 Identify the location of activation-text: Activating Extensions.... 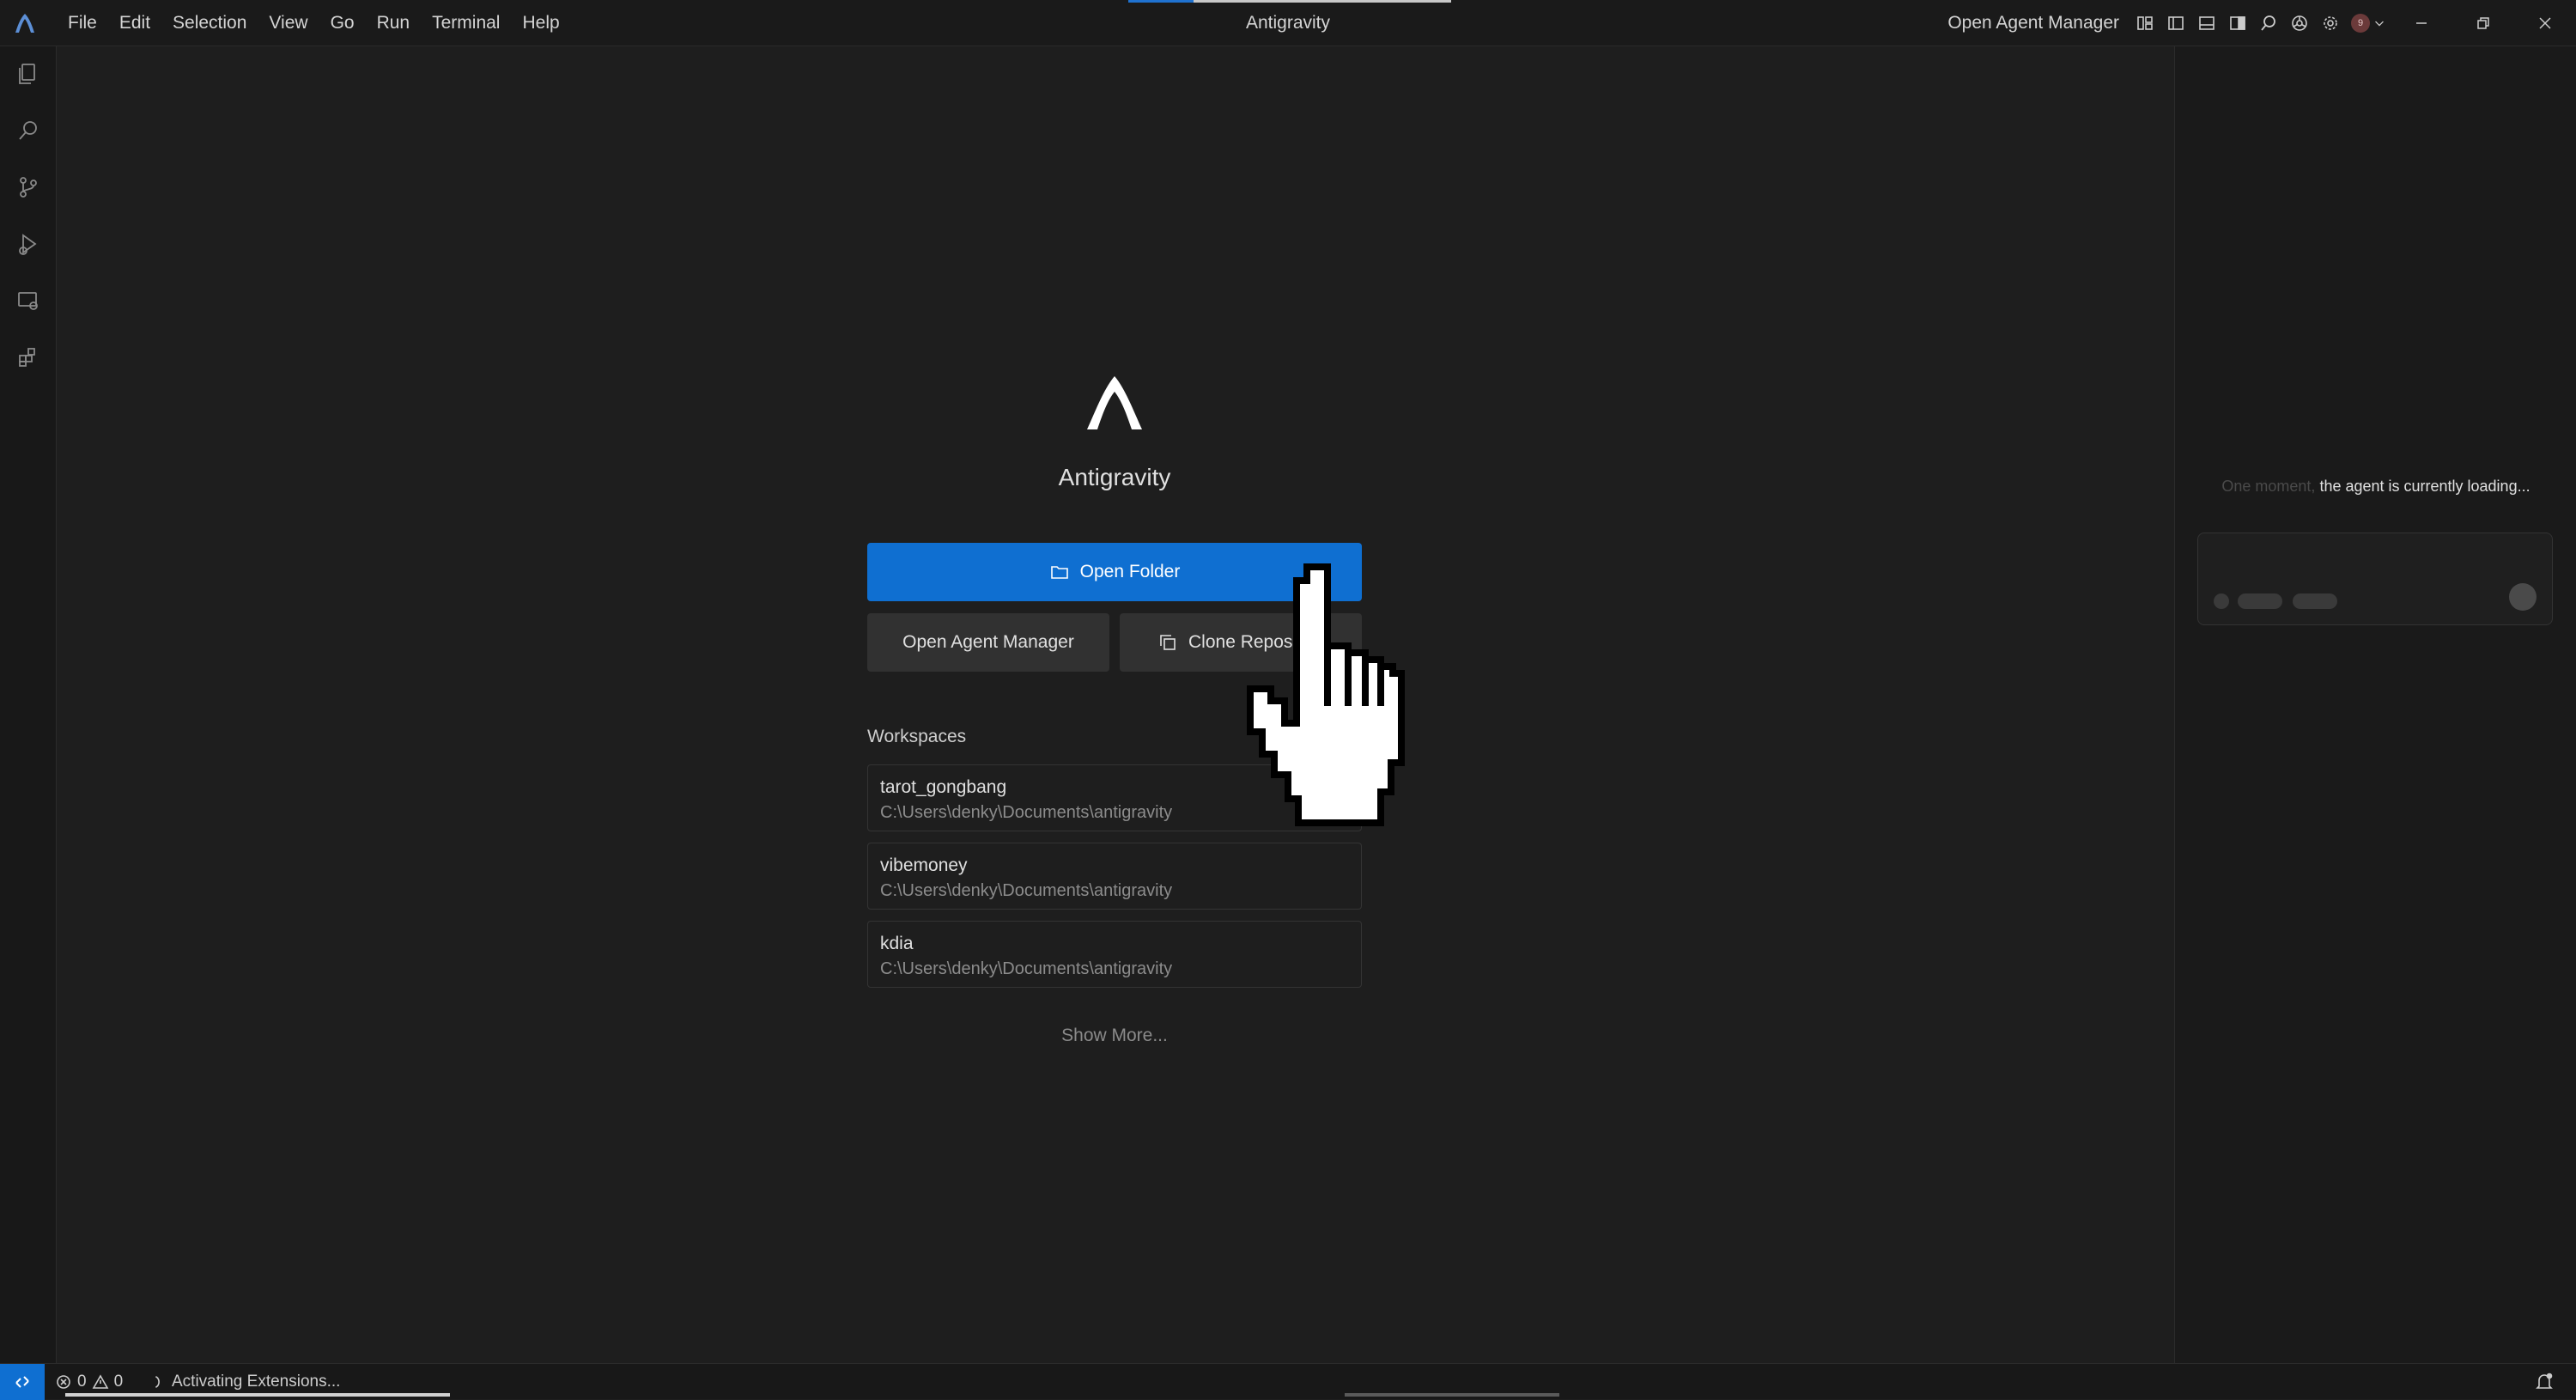
(257, 1382).